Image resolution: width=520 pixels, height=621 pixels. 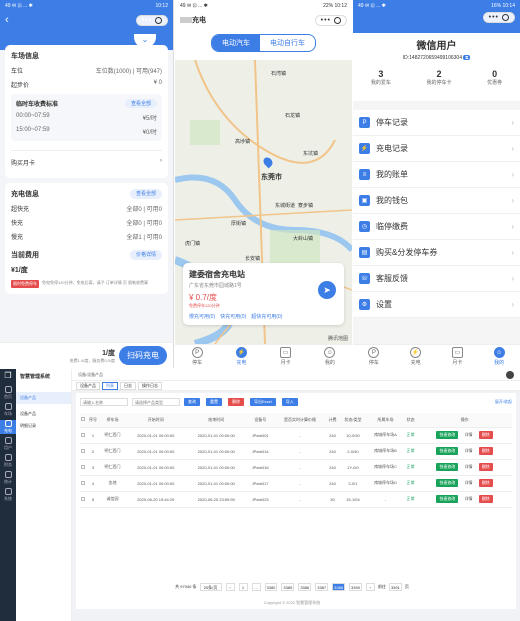 What do you see at coordinates (7, 20) in the screenshot?
I see `back-icon: ‹` at bounding box center [7, 20].